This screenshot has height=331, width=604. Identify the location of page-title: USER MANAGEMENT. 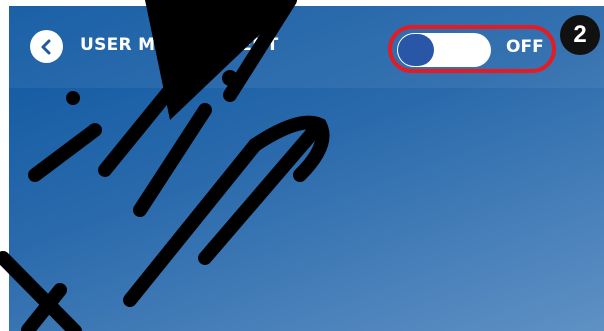
(179, 45).